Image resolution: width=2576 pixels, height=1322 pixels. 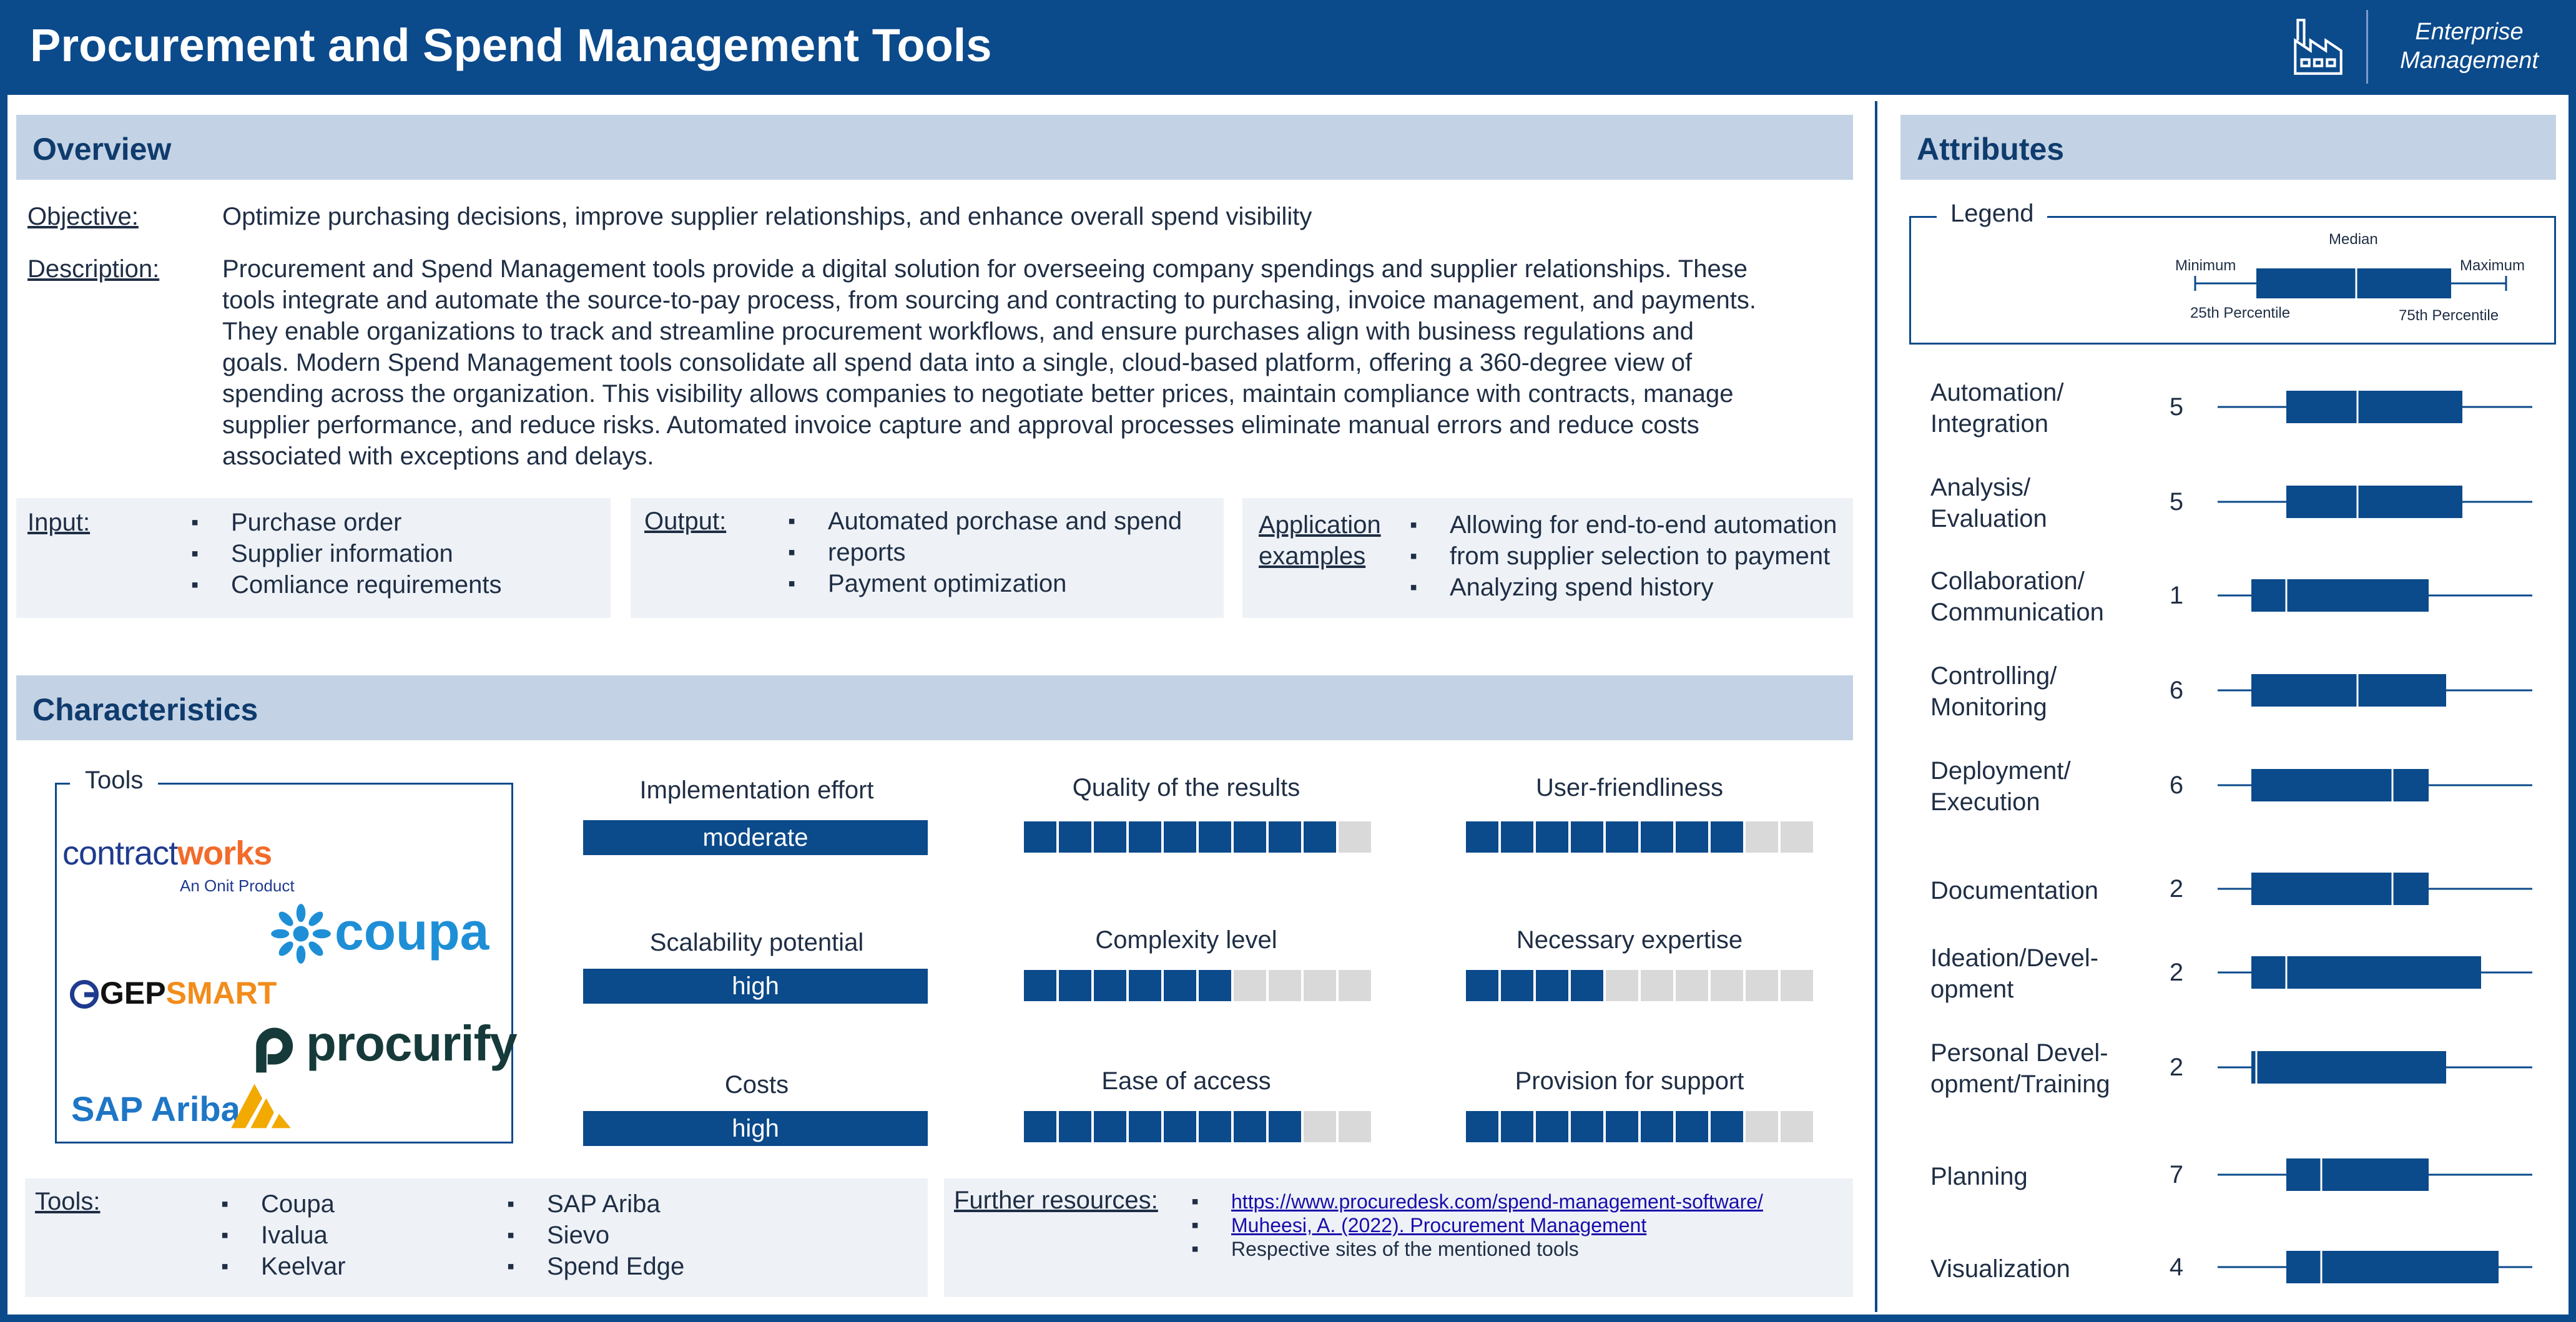 I want to click on attribute-name-line: opment/Training, so click(x=2020, y=1084).